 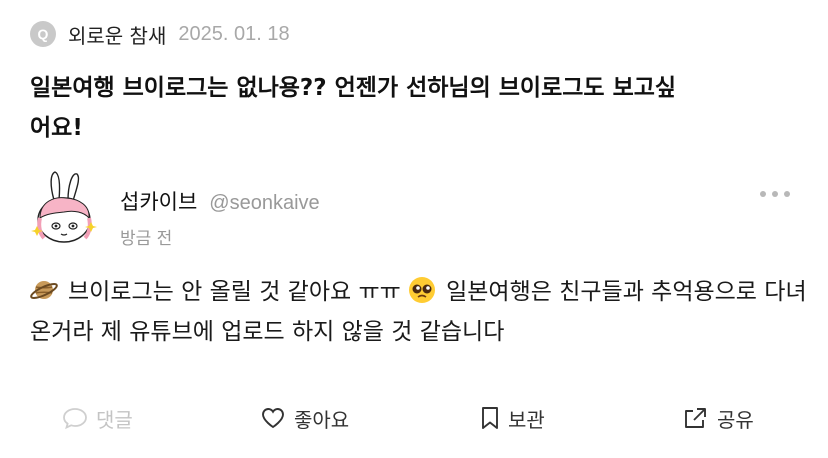 I want to click on bookmark-icon, so click(x=490, y=418).